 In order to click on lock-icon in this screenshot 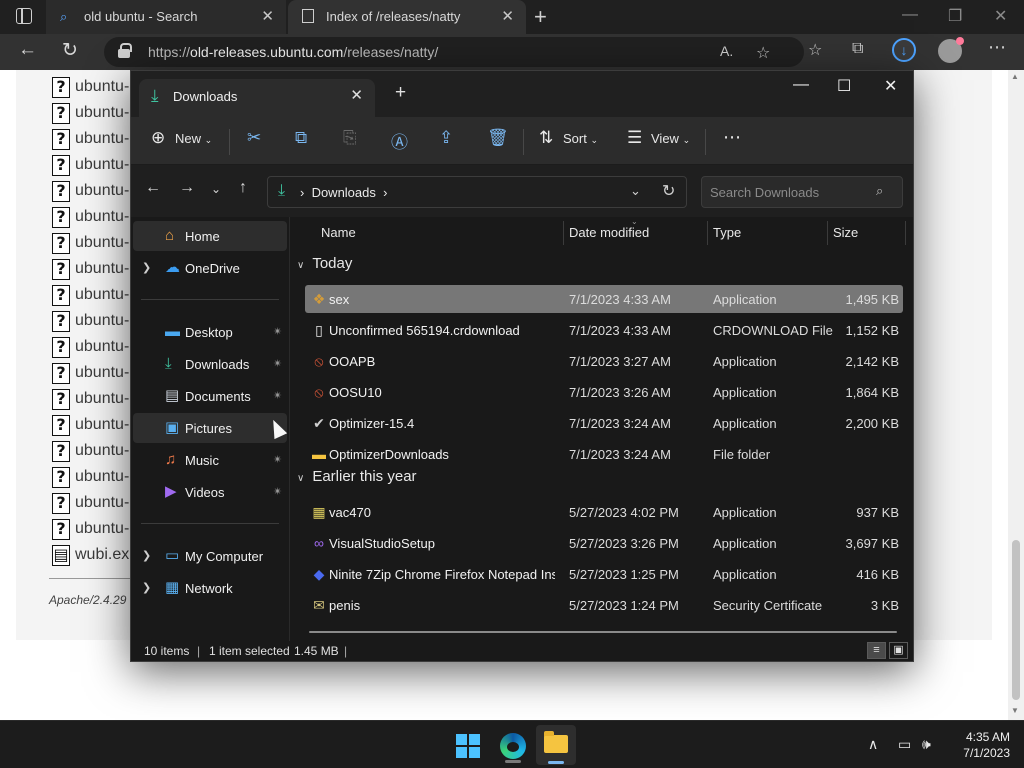, I will do `click(125, 50)`.